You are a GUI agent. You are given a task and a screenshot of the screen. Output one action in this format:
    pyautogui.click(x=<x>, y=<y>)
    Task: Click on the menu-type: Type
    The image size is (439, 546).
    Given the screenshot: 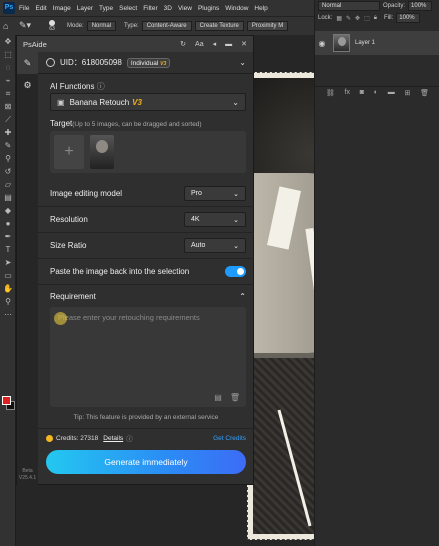 What is the action you would take?
    pyautogui.click(x=106, y=8)
    